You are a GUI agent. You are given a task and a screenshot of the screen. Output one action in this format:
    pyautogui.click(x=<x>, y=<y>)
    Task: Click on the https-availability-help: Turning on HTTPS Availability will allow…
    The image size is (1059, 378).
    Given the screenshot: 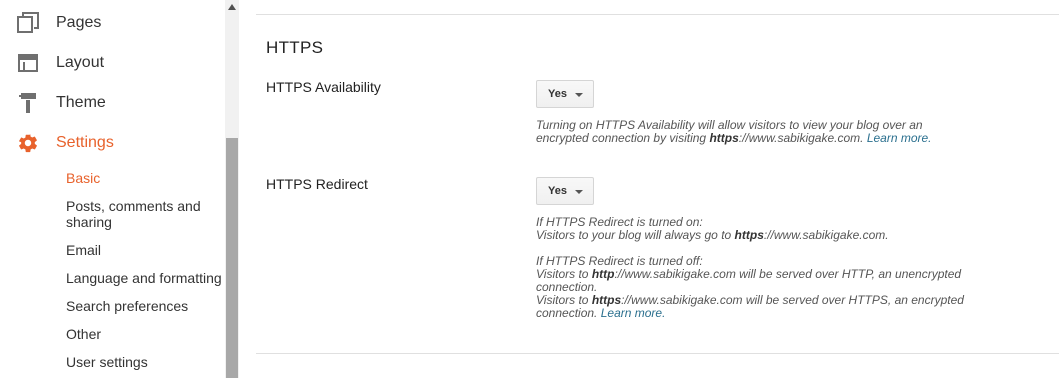 What is the action you would take?
    pyautogui.click(x=756, y=132)
    